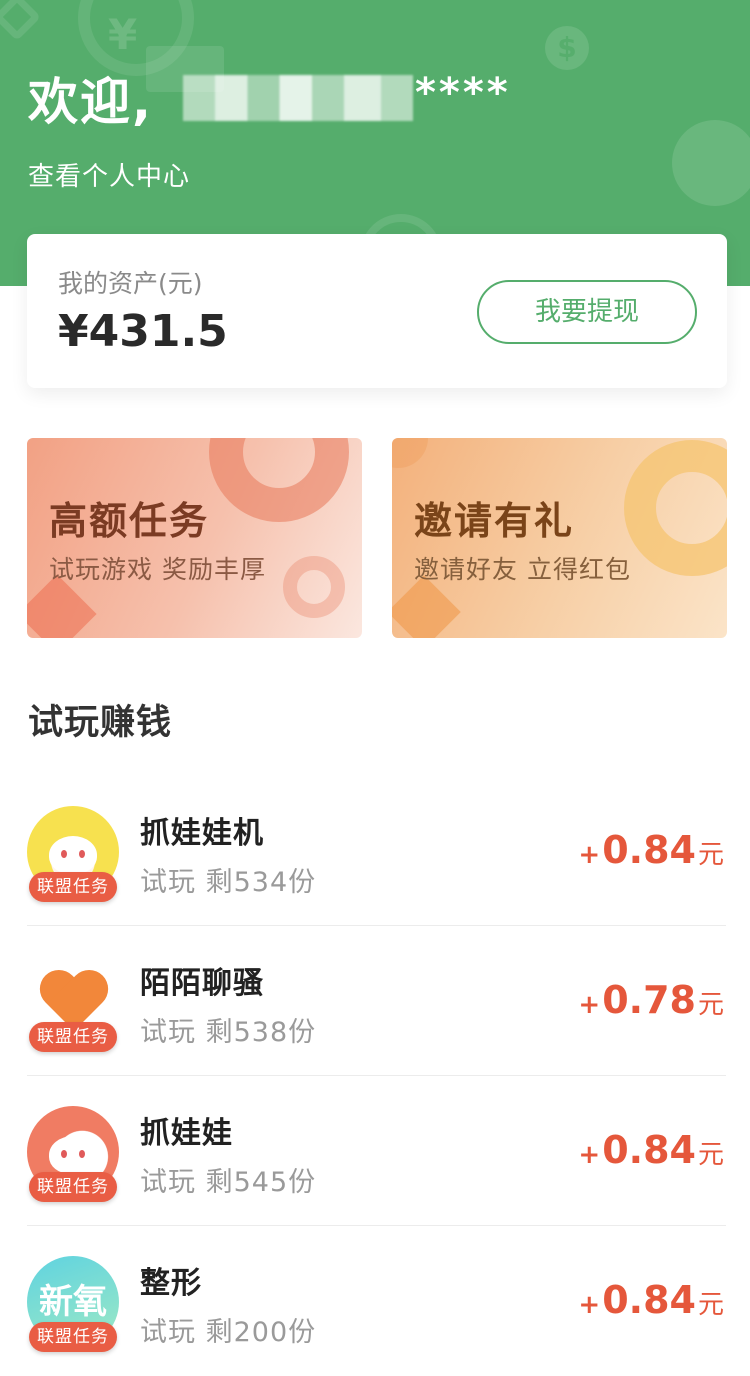  What do you see at coordinates (410, 453) in the screenshot?
I see `decor-circle` at bounding box center [410, 453].